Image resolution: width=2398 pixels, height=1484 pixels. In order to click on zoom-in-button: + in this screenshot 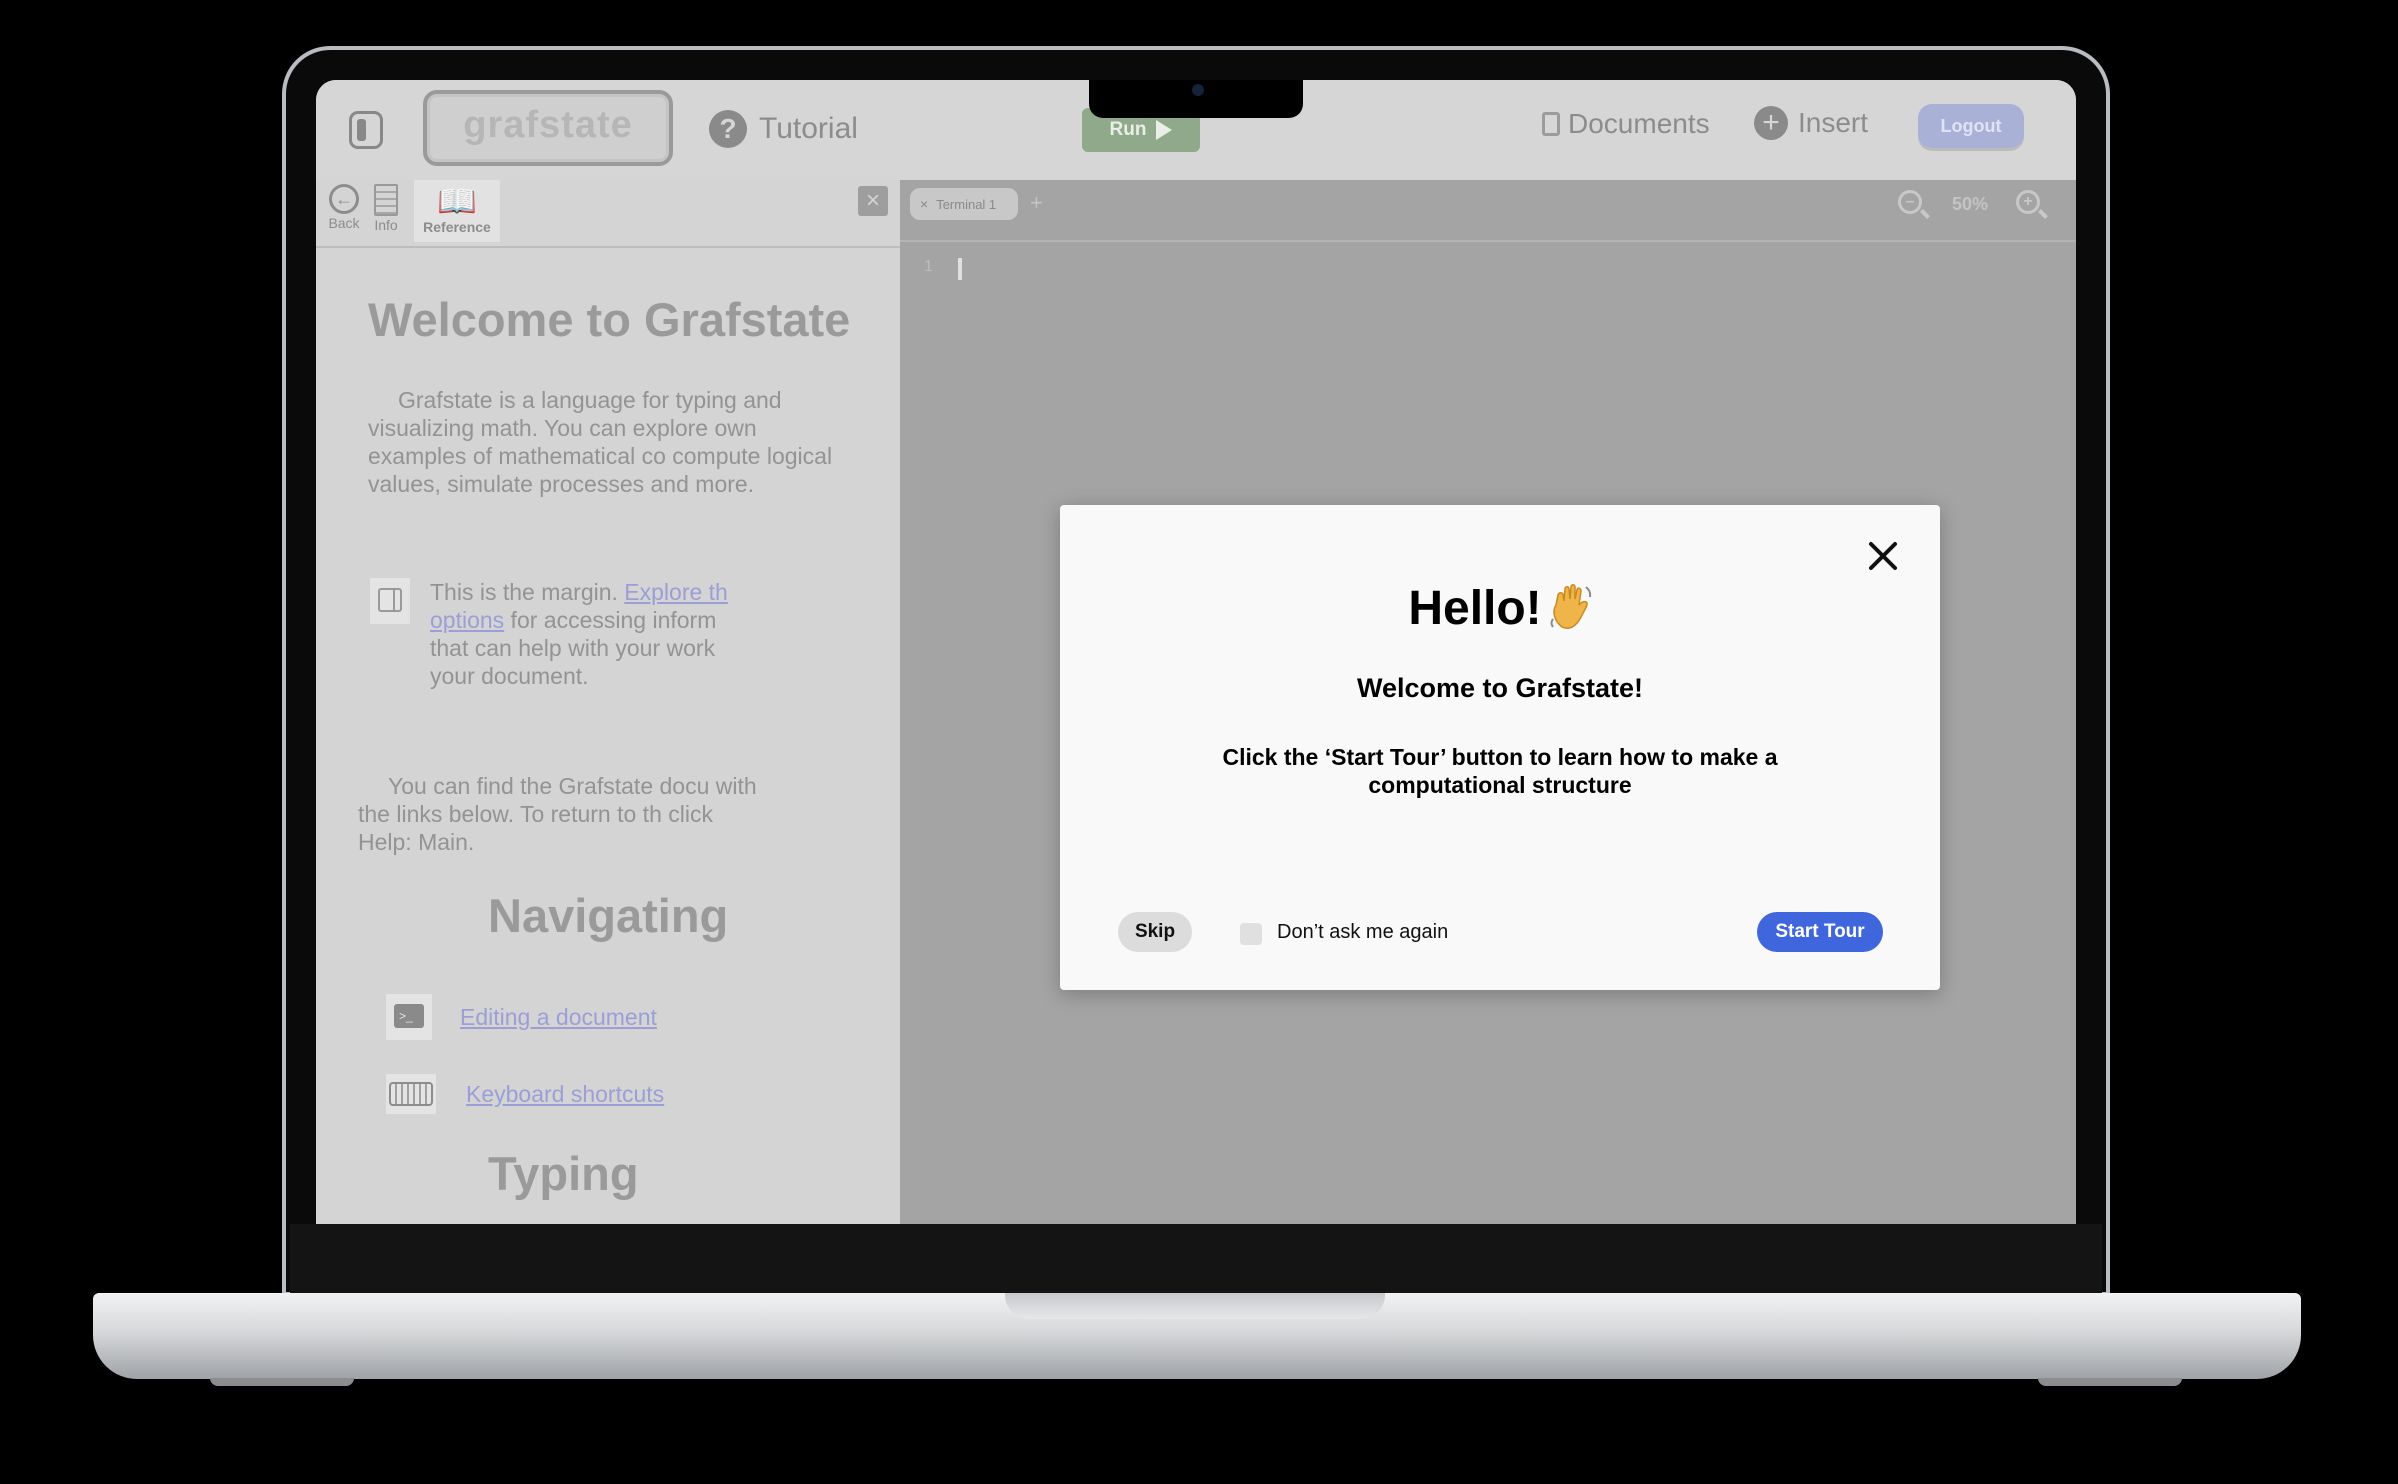, I will do `click(2028, 202)`.